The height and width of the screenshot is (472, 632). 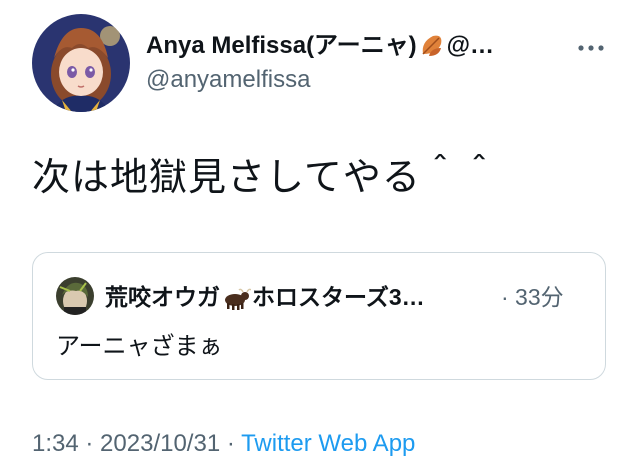 I want to click on quoted-author-name-prefix: 荒咬オウガ, so click(x=162, y=297).